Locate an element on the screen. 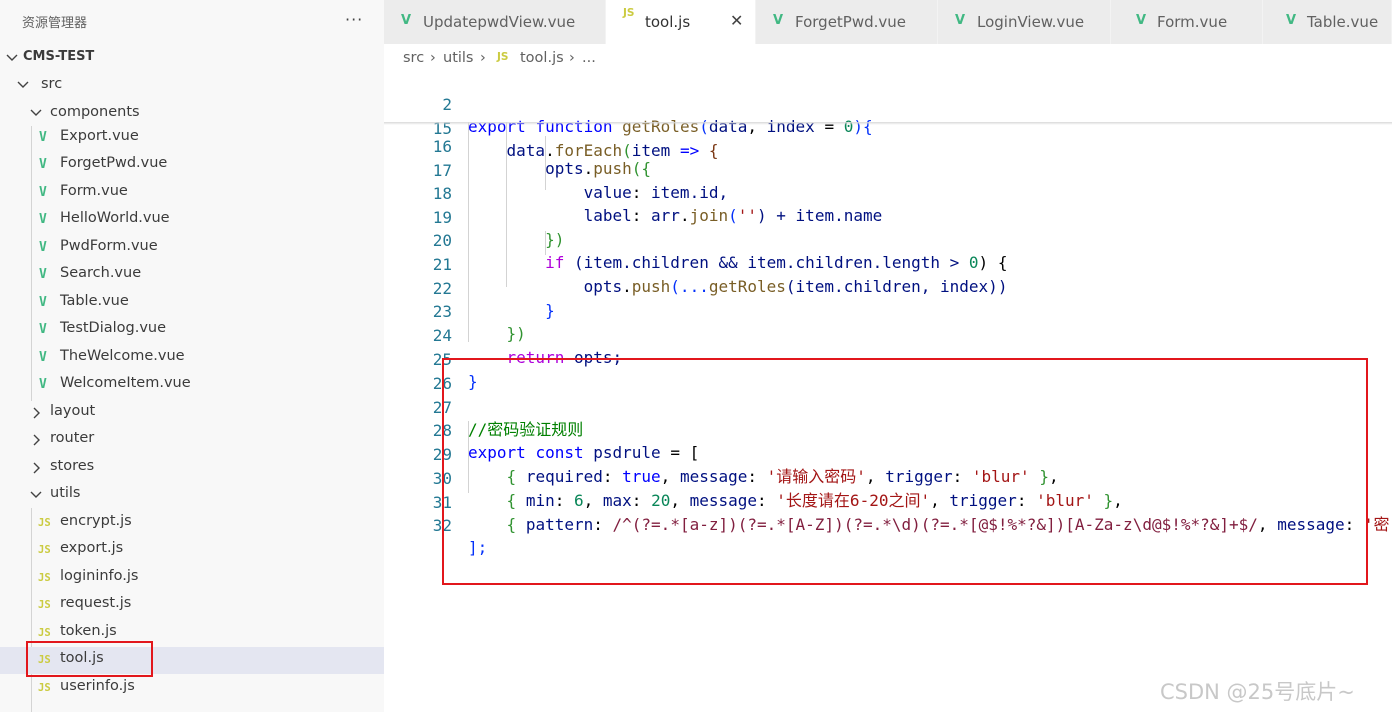 This screenshot has width=1392, height=712. folder-label: router is located at coordinates (72, 438).